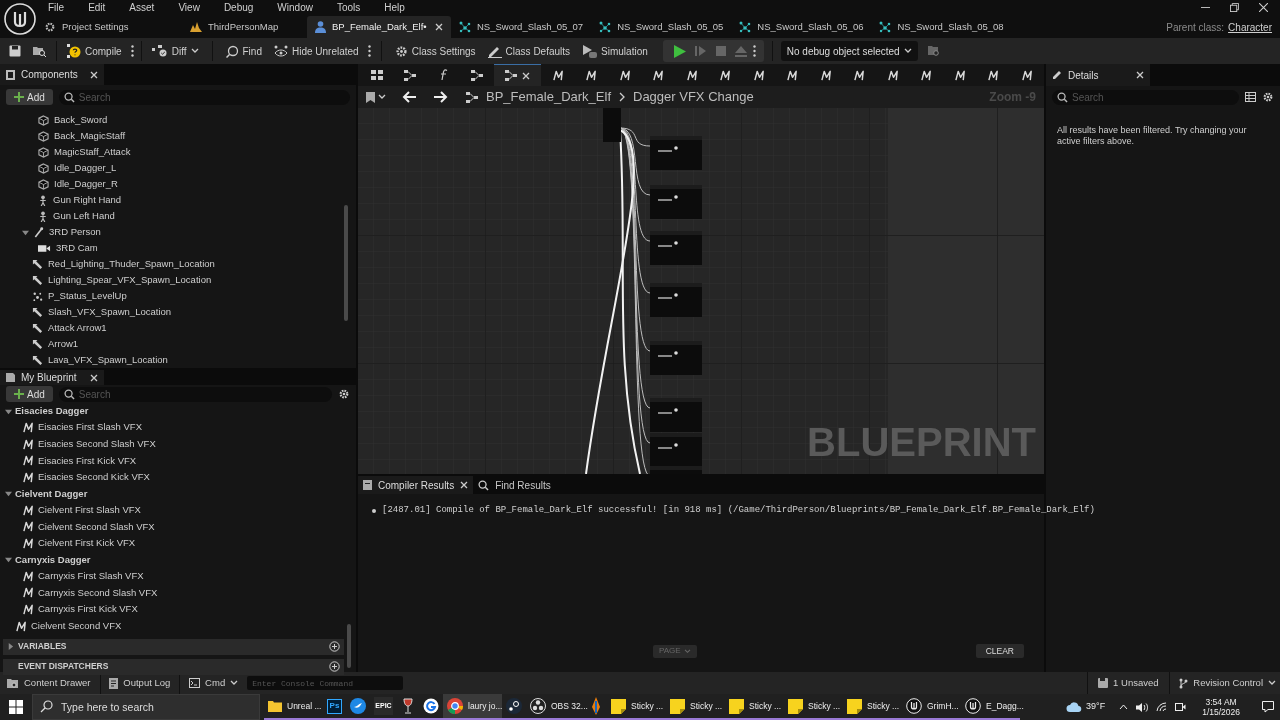 The height and width of the screenshot is (720, 1280). I want to click on category-header: Carnyxis Dagger, so click(53, 559).